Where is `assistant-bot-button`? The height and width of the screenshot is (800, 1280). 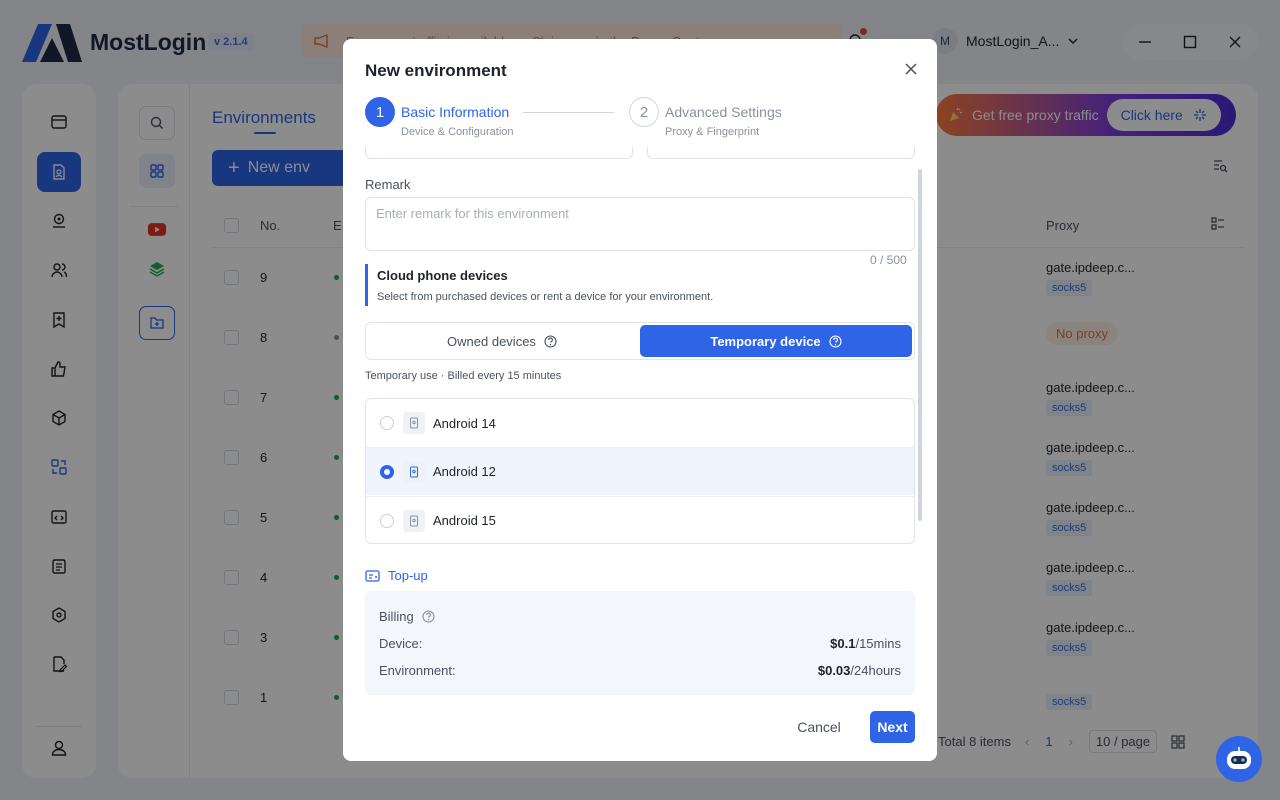 assistant-bot-button is located at coordinates (1239, 759).